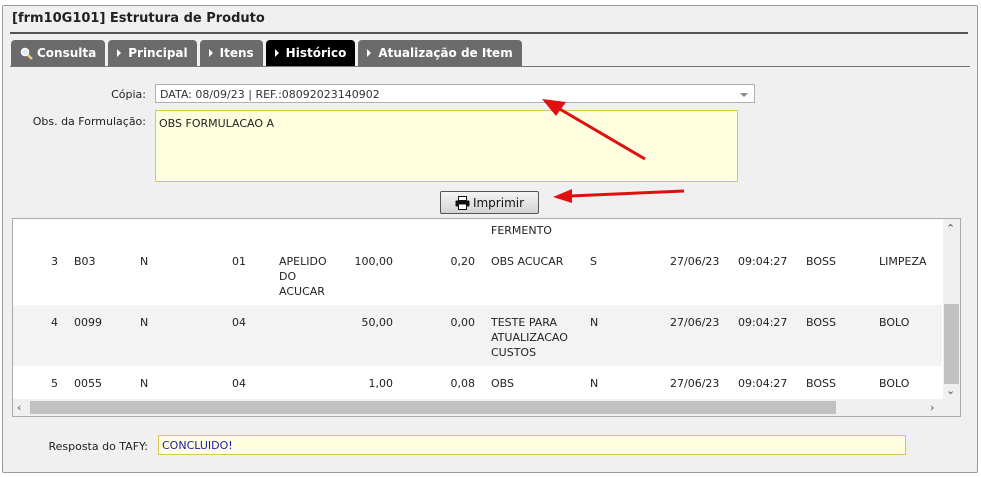 Image resolution: width=981 pixels, height=477 pixels. I want to click on seq-cell: 5, so click(54, 383).